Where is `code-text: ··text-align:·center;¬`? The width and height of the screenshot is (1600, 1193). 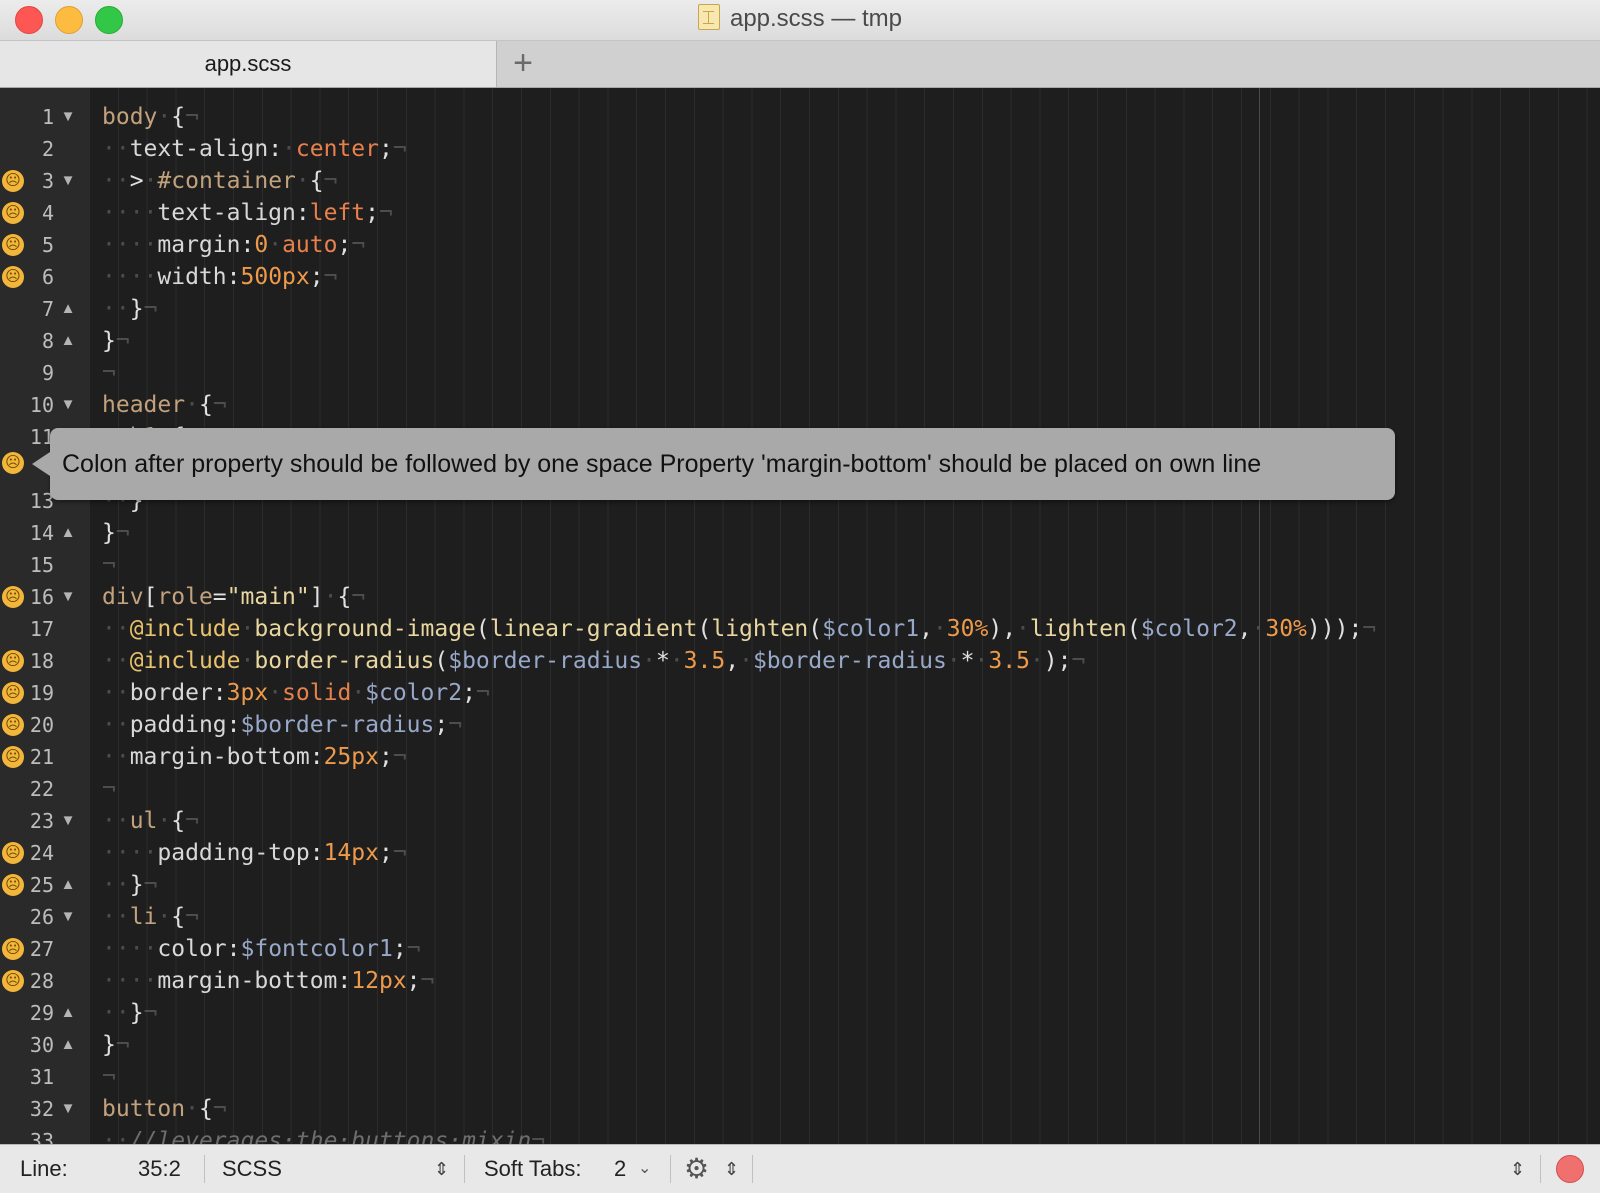
code-text: ··text-align:·center;¬ is located at coordinates (254, 149).